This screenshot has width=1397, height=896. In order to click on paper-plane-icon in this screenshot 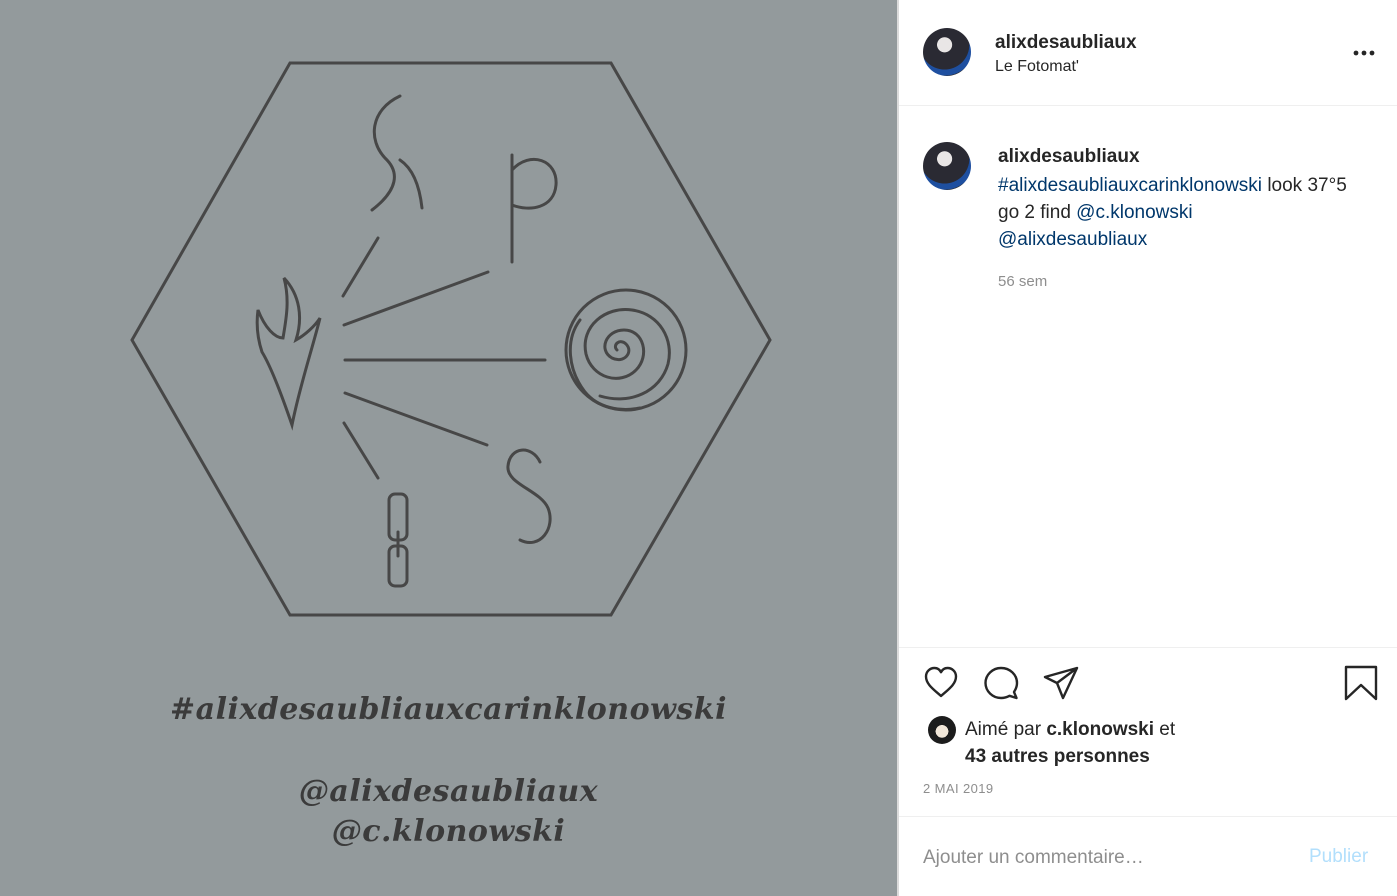, I will do `click(1061, 683)`.